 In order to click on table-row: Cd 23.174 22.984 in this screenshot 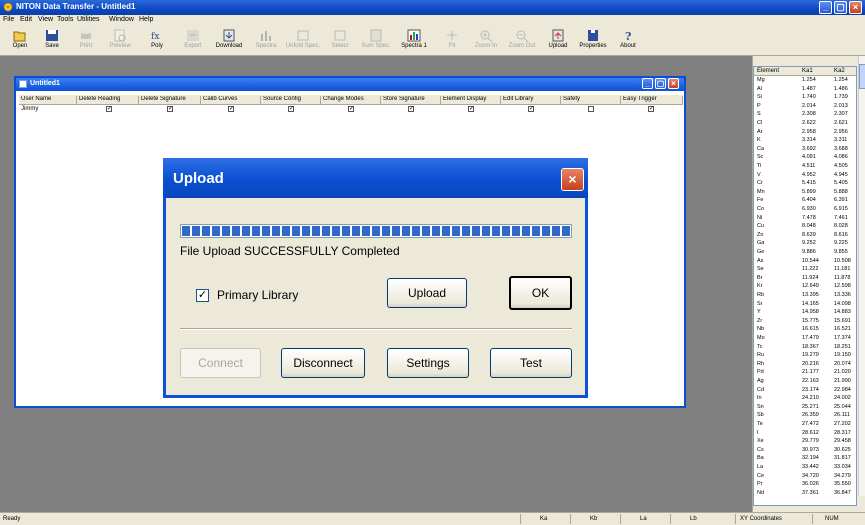, I will do `click(805, 390)`.